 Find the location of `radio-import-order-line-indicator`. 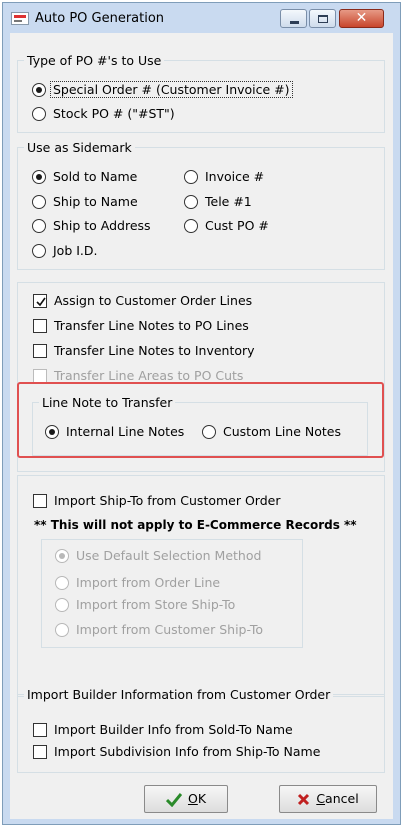

radio-import-order-line-indicator is located at coordinates (62, 583).